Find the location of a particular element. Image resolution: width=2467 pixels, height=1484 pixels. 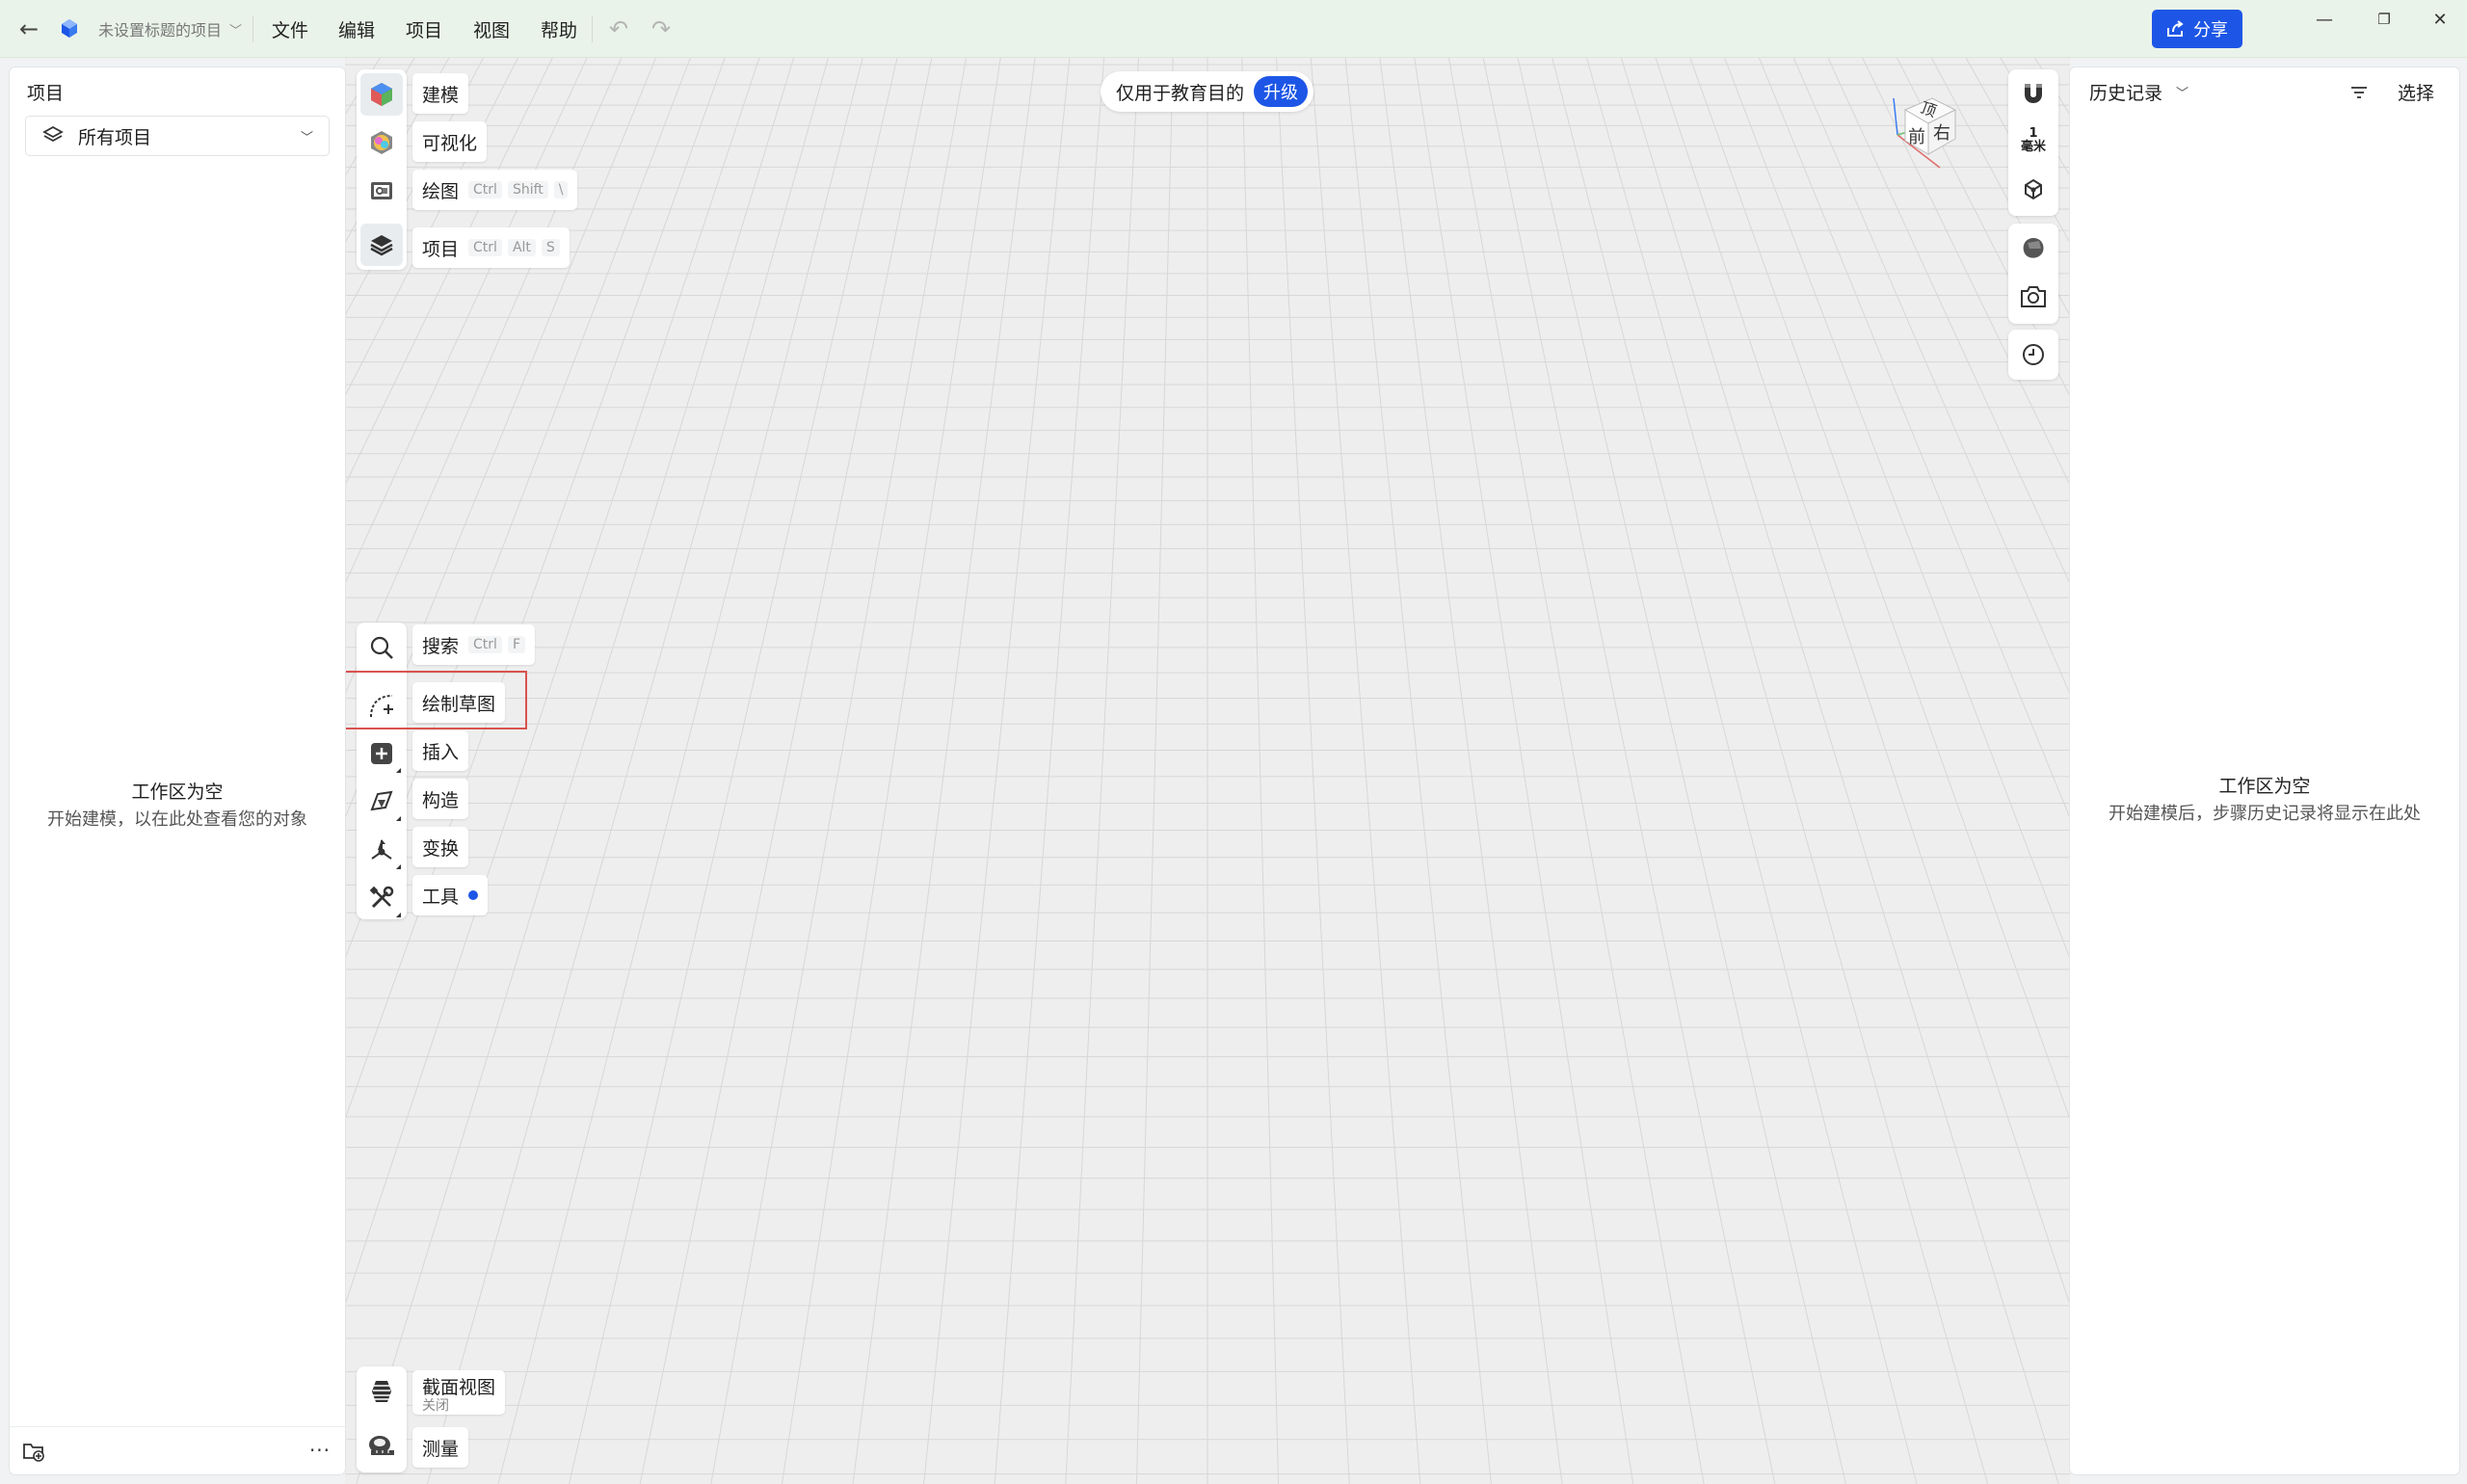

visualize-workspace-button is located at coordinates (381, 142).